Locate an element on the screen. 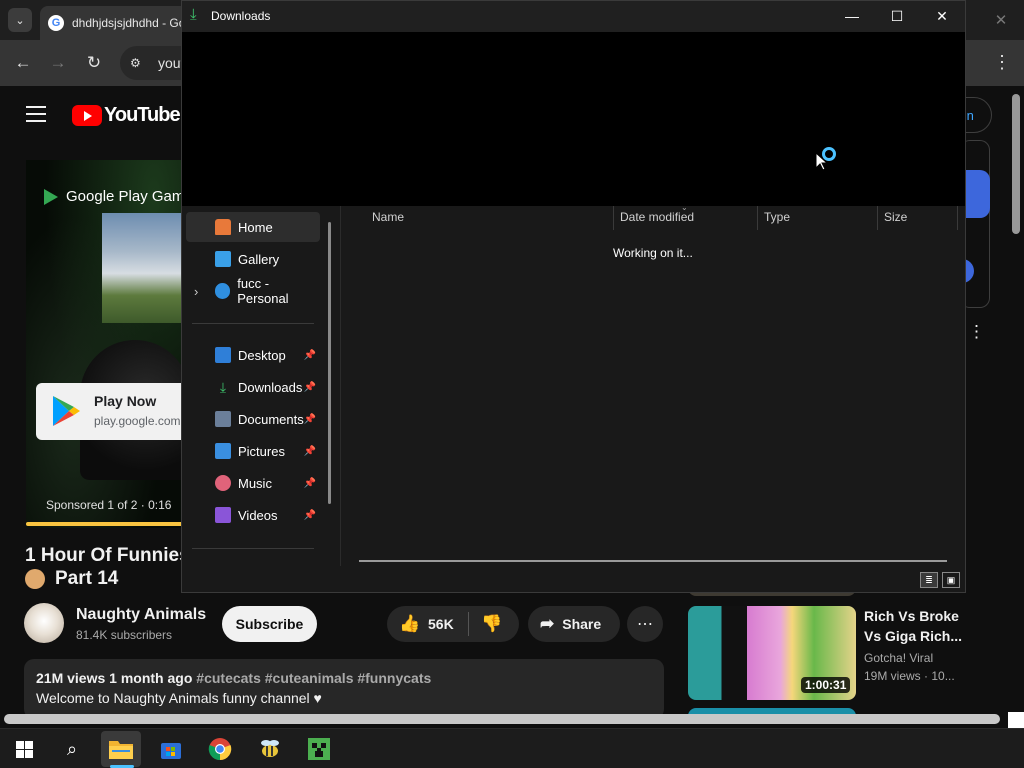 This screenshot has width=1024, height=768. explorer-window-title: Downloads is located at coordinates (241, 16).